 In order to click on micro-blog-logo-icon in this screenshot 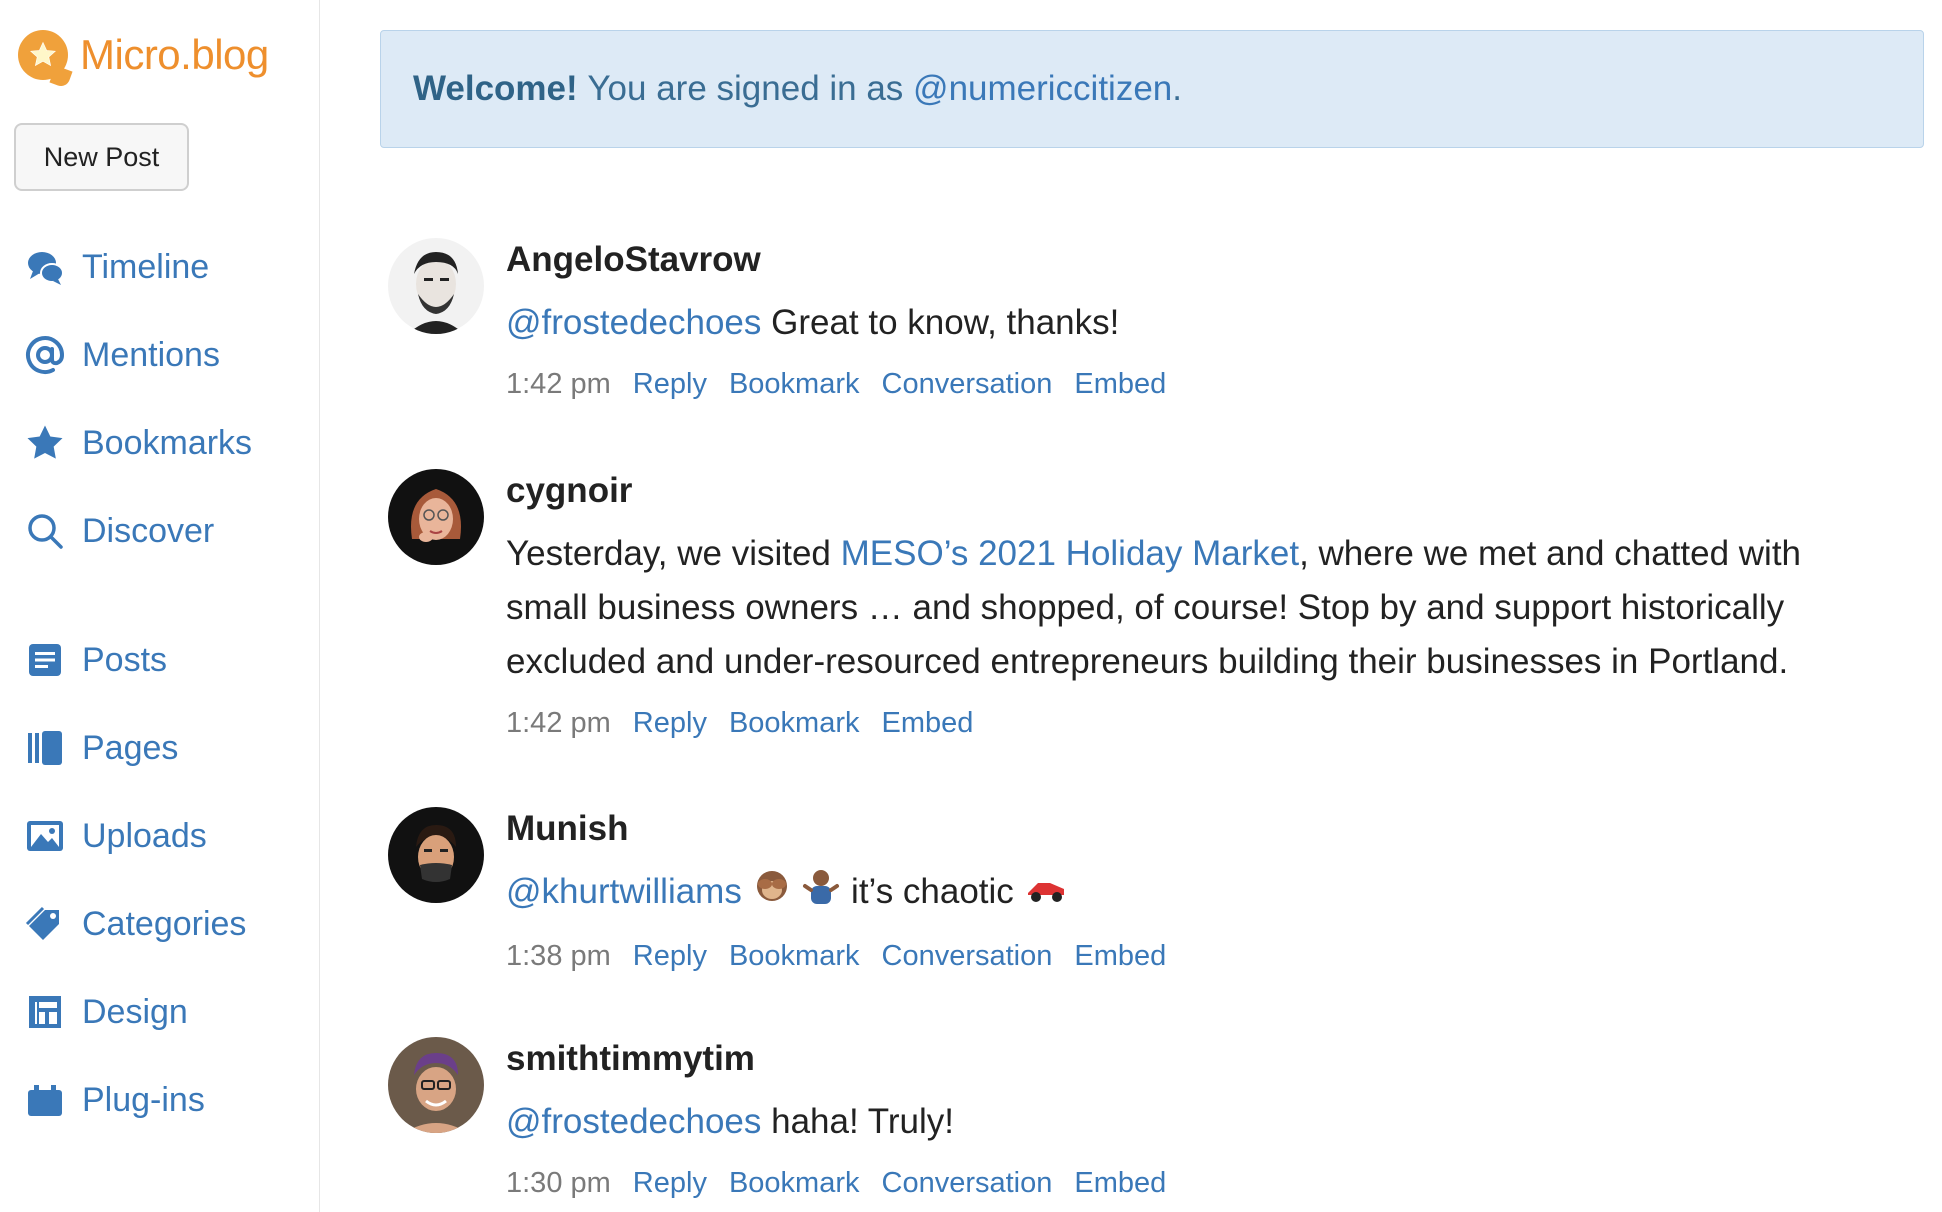, I will do `click(43, 55)`.